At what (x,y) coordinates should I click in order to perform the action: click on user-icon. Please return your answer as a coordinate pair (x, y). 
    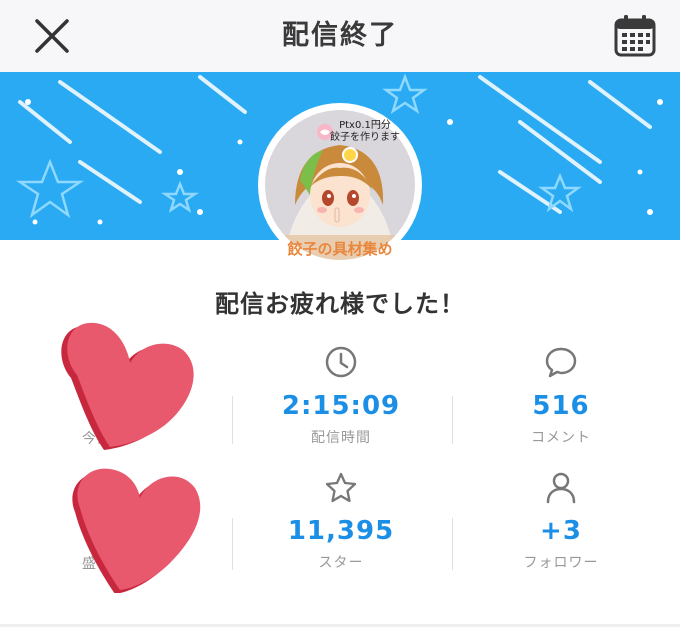
    Looking at the image, I should click on (561, 488).